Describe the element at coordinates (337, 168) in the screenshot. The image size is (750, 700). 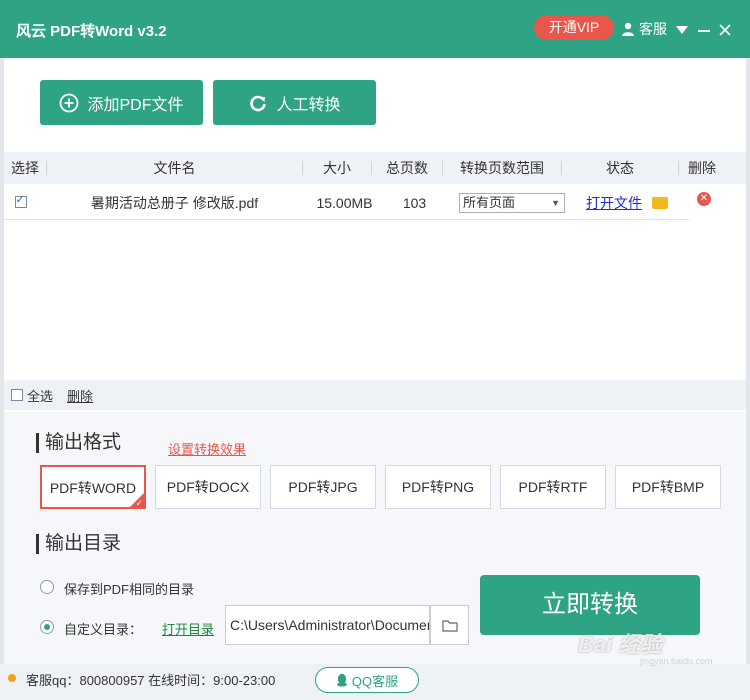
I see `col-size: 大小` at that location.